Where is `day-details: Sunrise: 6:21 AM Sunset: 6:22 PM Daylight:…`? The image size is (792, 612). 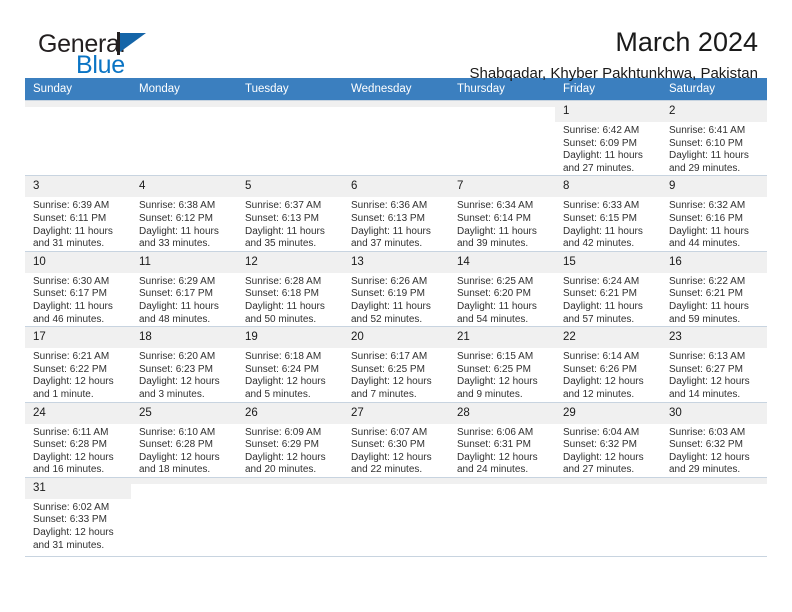
day-details: Sunrise: 6:21 AM Sunset: 6:22 PM Daylight:… is located at coordinates (78, 374).